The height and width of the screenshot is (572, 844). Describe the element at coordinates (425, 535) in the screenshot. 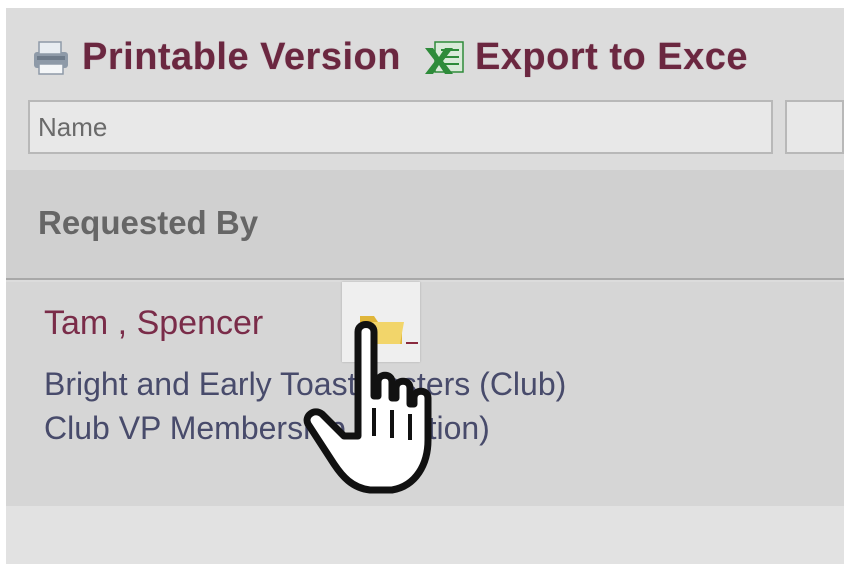

I see `bottom-strip` at that location.